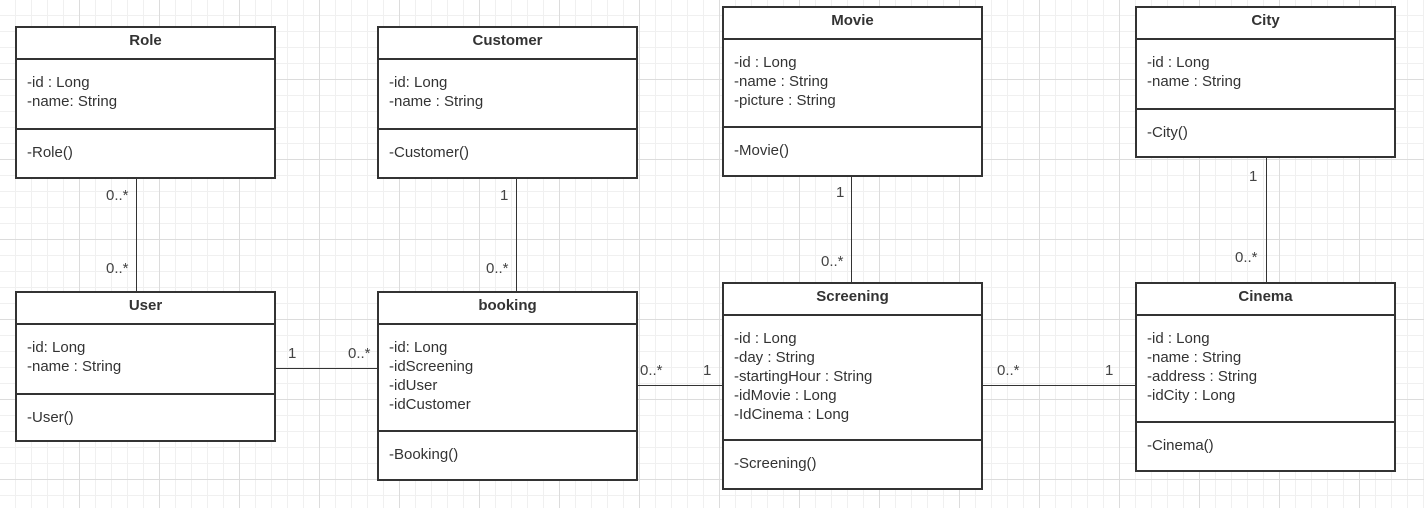  I want to click on operation: -User(), so click(50, 417).